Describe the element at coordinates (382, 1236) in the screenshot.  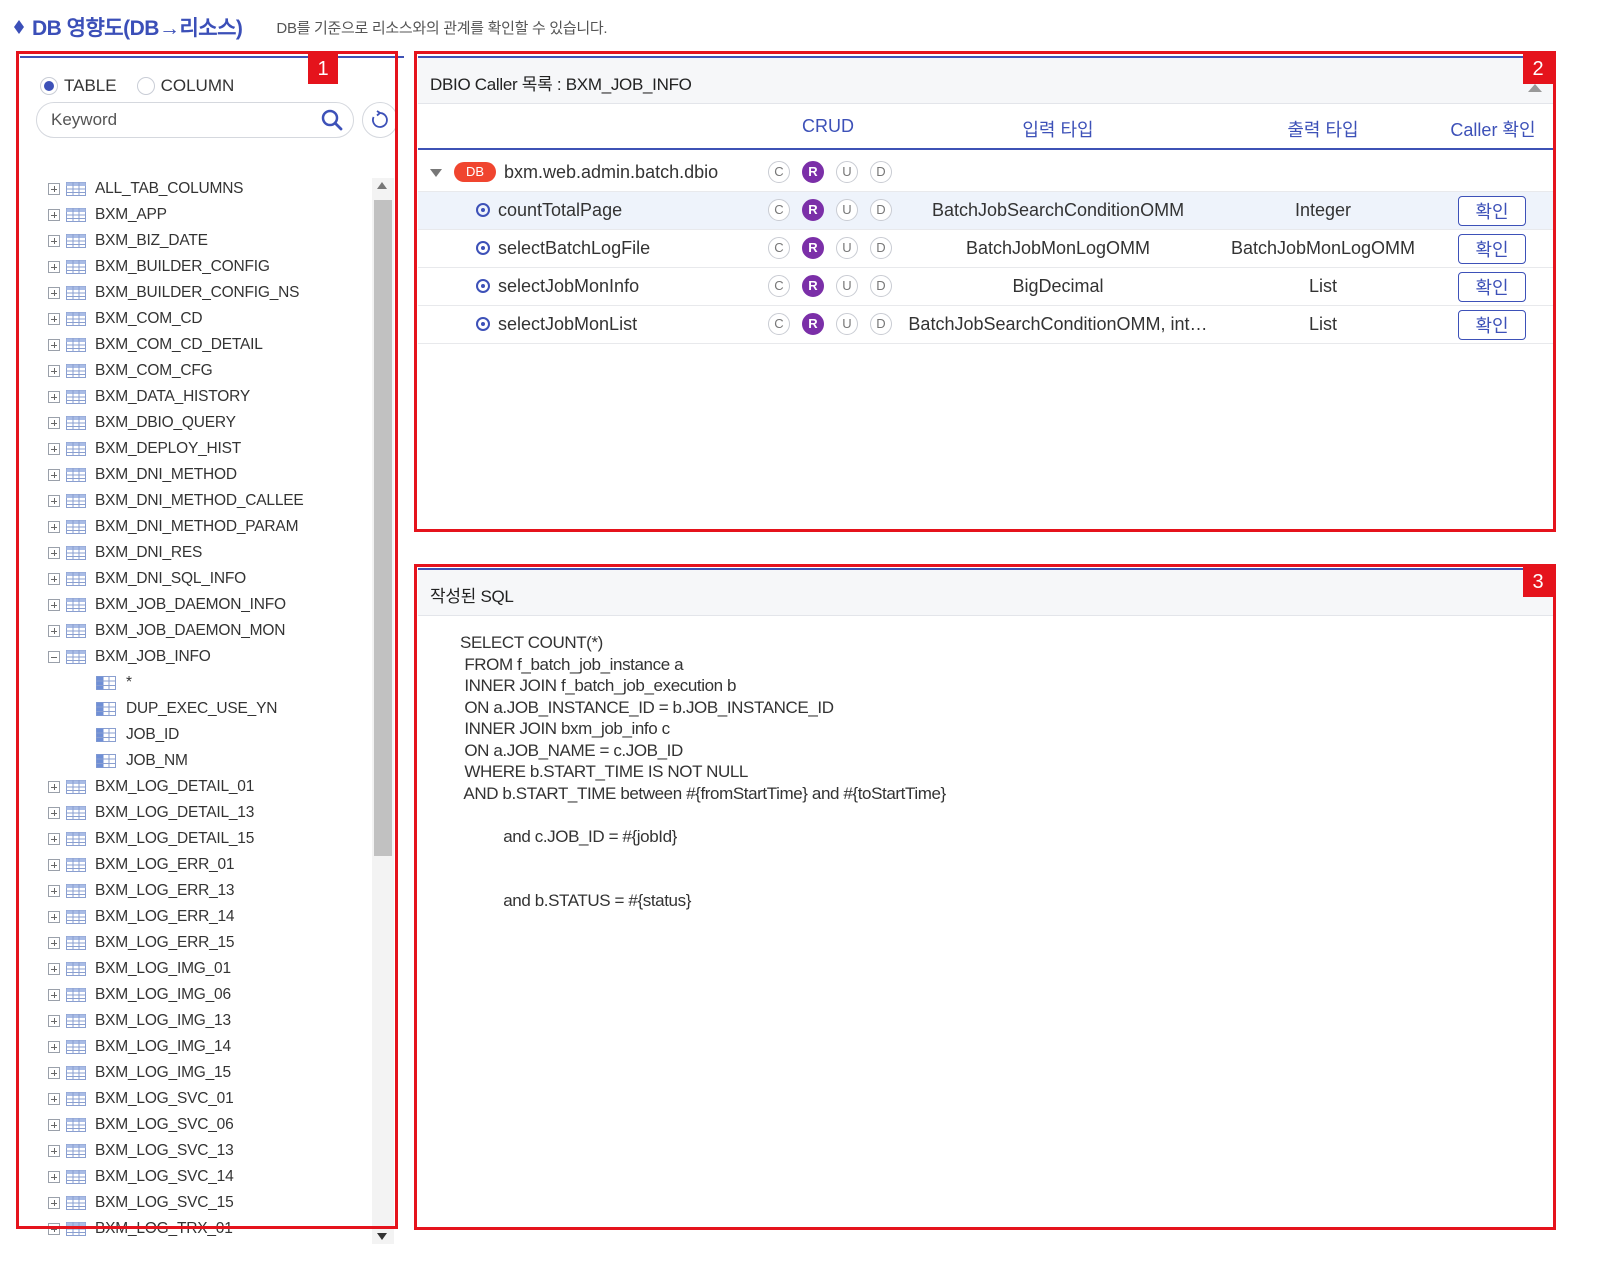
I see `scroll-down-arrow-icon` at that location.